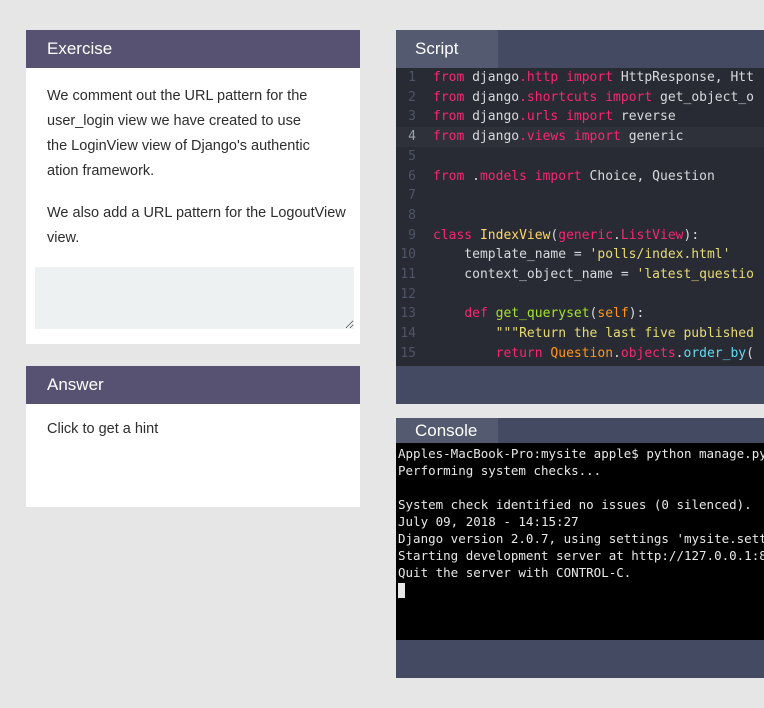 Image resolution: width=764 pixels, height=708 pixels. I want to click on code-token: context_object_name =, so click(535, 274).